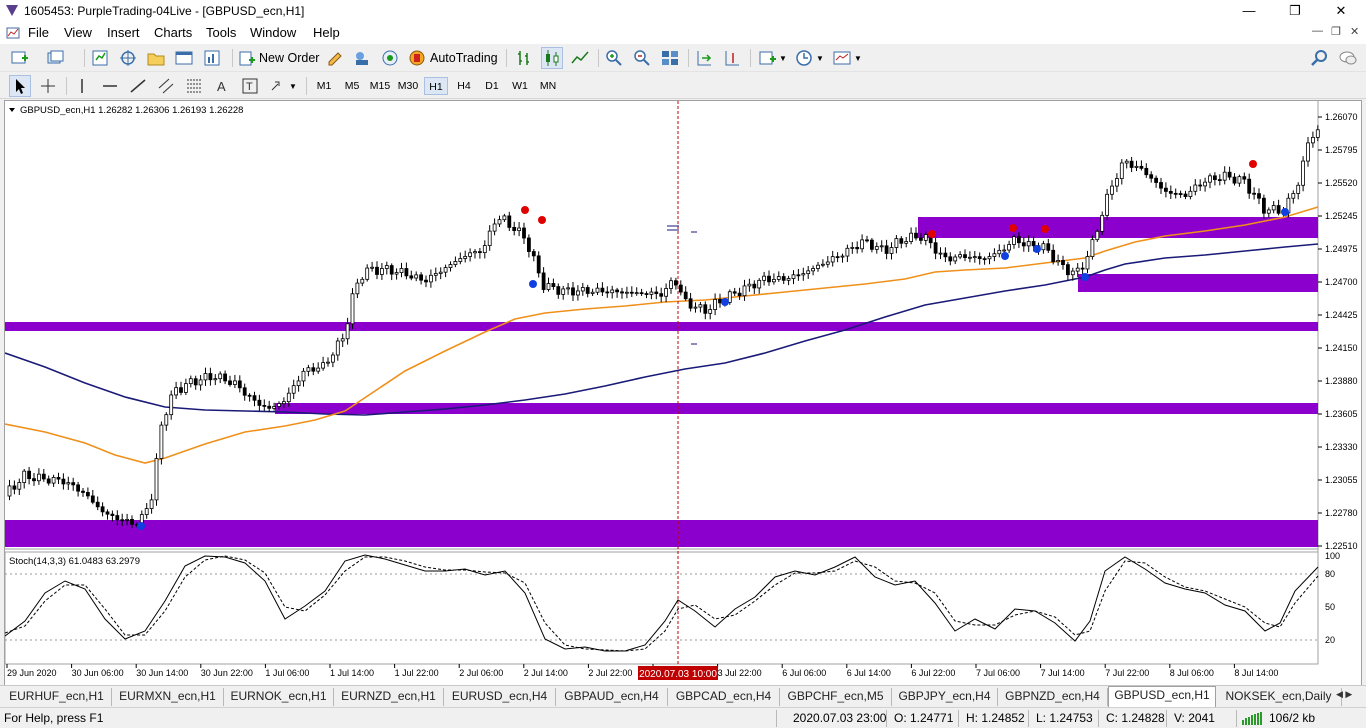  Describe the element at coordinates (13, 33) in the screenshot. I see `chart-window-icon` at that location.